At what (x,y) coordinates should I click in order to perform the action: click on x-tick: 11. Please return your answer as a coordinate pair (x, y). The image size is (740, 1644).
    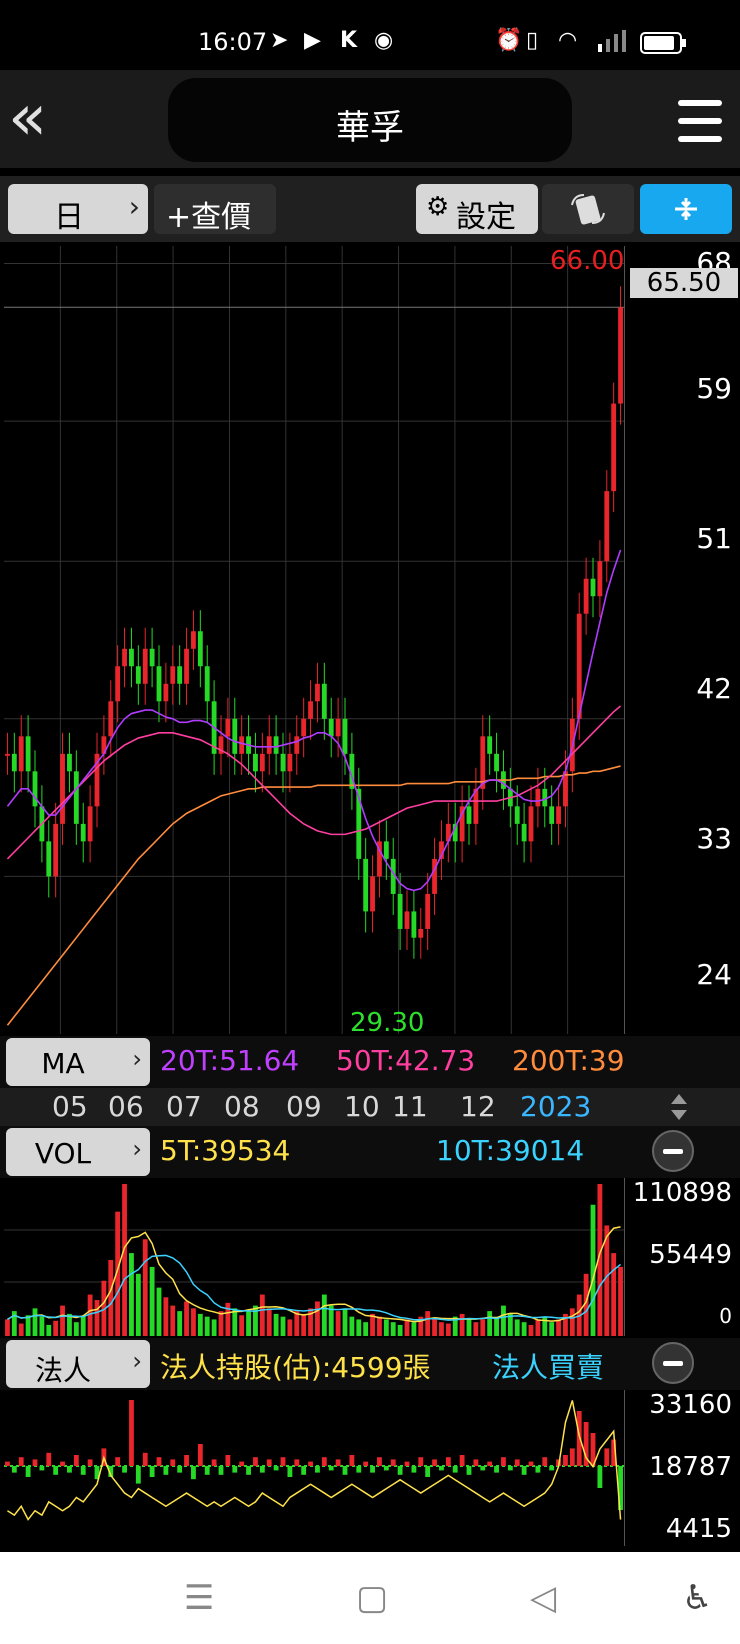
    Looking at the image, I should click on (410, 1106).